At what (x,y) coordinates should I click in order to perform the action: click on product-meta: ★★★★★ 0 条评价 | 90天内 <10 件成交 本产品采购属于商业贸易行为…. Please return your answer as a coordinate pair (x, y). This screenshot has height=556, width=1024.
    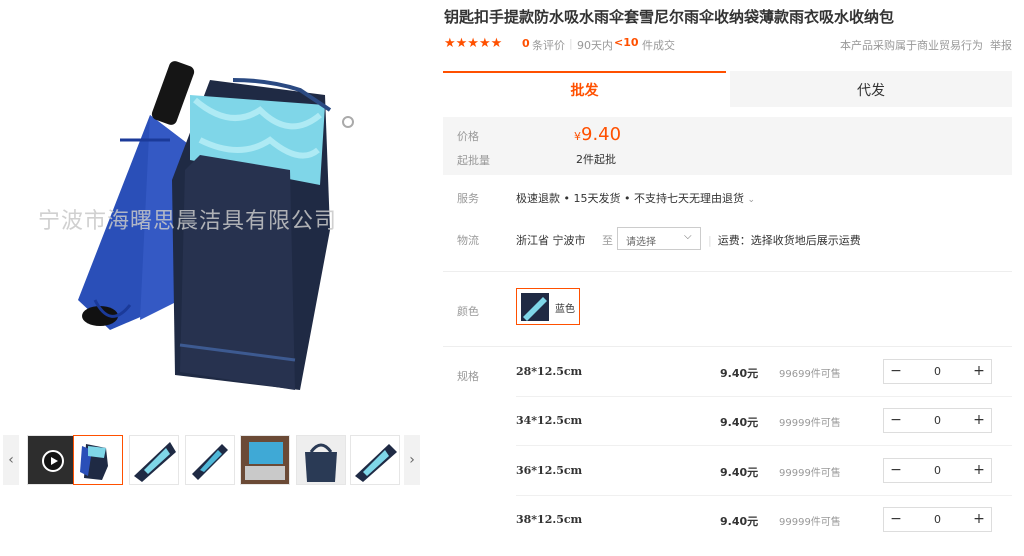
    Looking at the image, I should click on (728, 44).